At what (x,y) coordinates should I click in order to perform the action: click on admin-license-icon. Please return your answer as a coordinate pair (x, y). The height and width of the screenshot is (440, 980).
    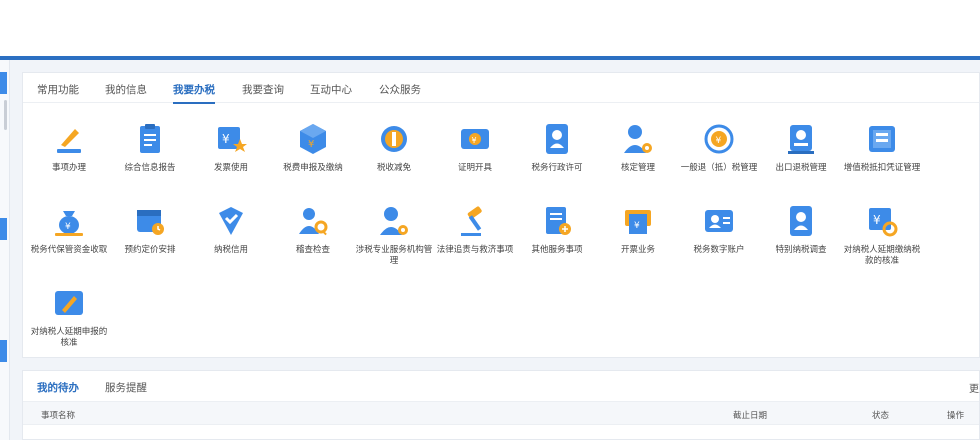
    Looking at the image, I should click on (557, 139).